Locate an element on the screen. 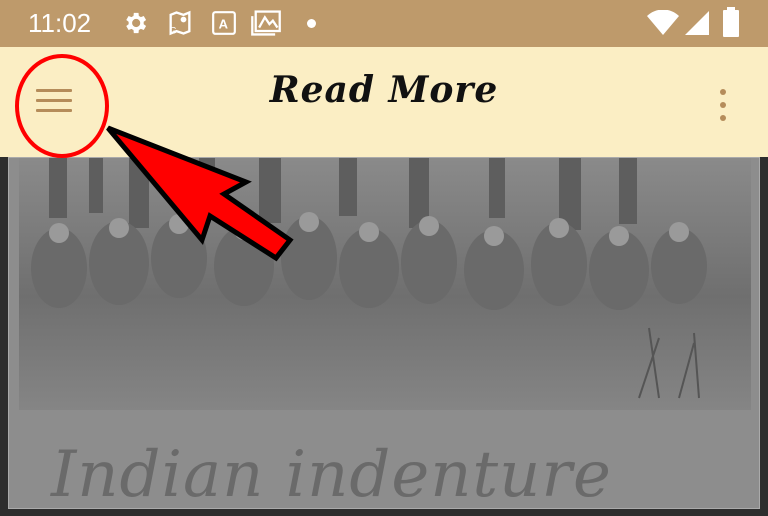 The image size is (768, 516). more-vert-icon is located at coordinates (723, 92).